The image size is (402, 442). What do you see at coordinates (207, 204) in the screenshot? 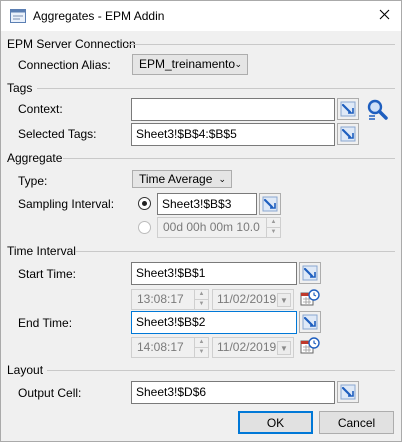
I see `sampling-cell-input: Sheet3!$B$3` at bounding box center [207, 204].